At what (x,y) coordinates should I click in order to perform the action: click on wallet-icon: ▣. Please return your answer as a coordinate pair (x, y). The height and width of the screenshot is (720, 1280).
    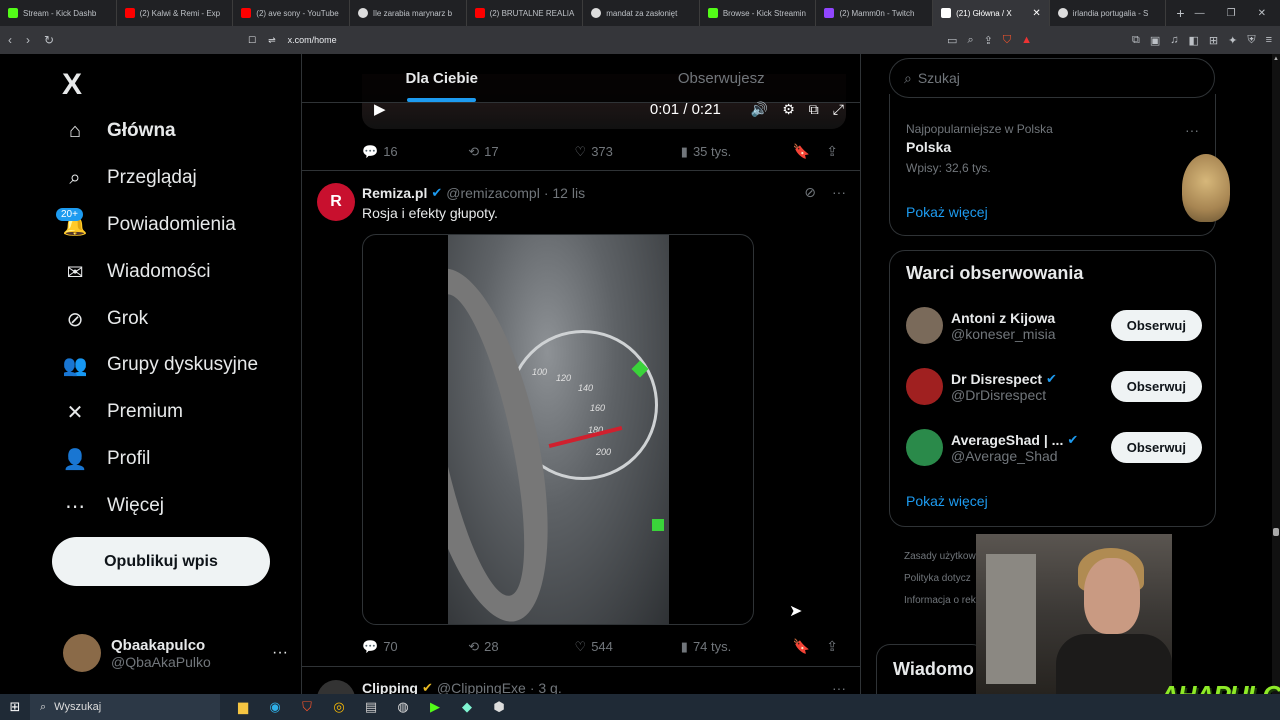
    Looking at the image, I should click on (1155, 40).